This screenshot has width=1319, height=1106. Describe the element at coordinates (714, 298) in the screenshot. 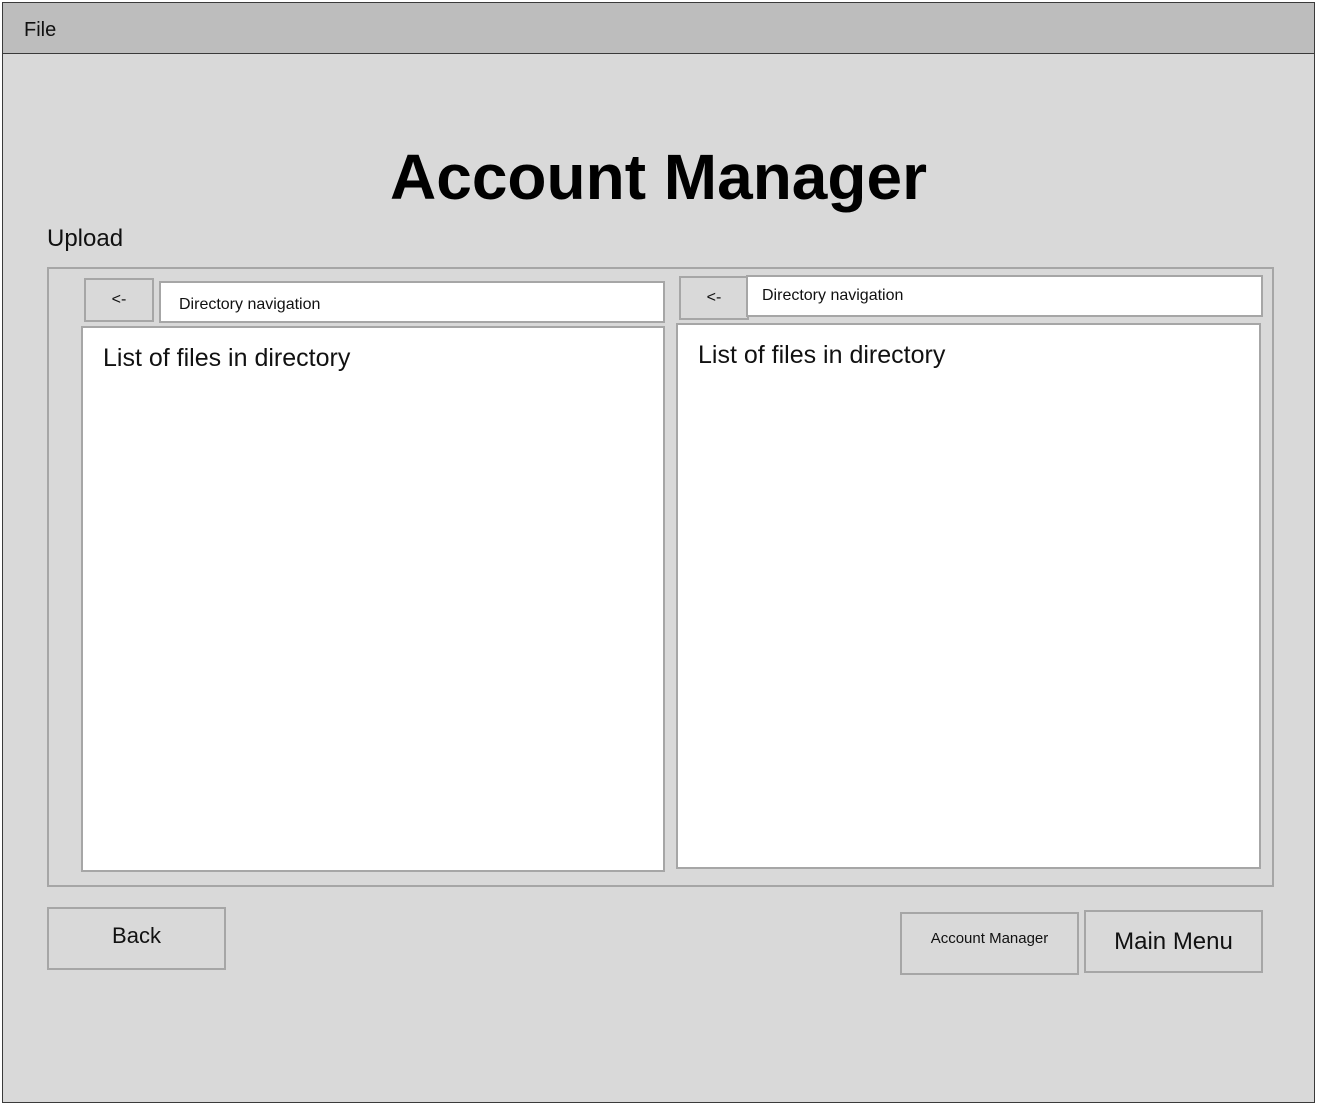

I see `right-back-arrow-button: <-` at that location.